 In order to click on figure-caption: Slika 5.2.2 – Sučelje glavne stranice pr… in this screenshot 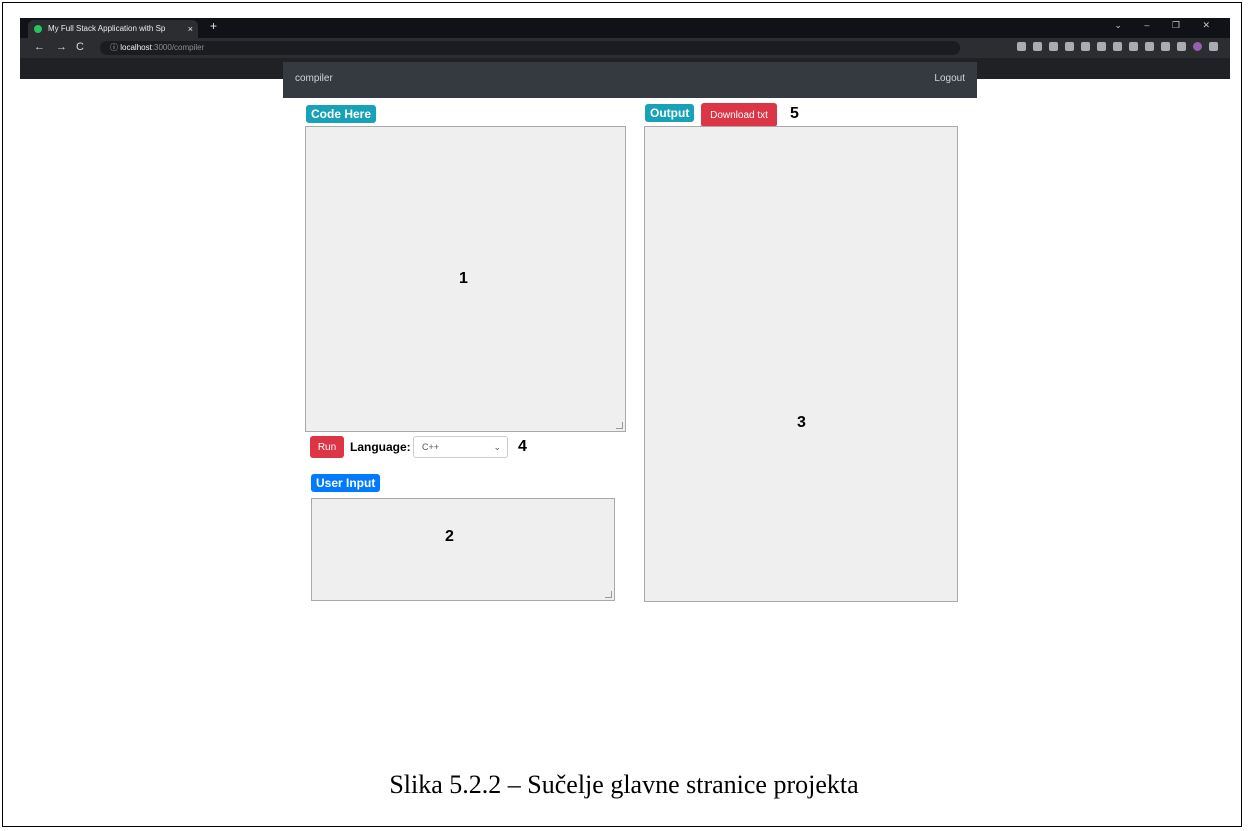, I will do `click(624, 784)`.